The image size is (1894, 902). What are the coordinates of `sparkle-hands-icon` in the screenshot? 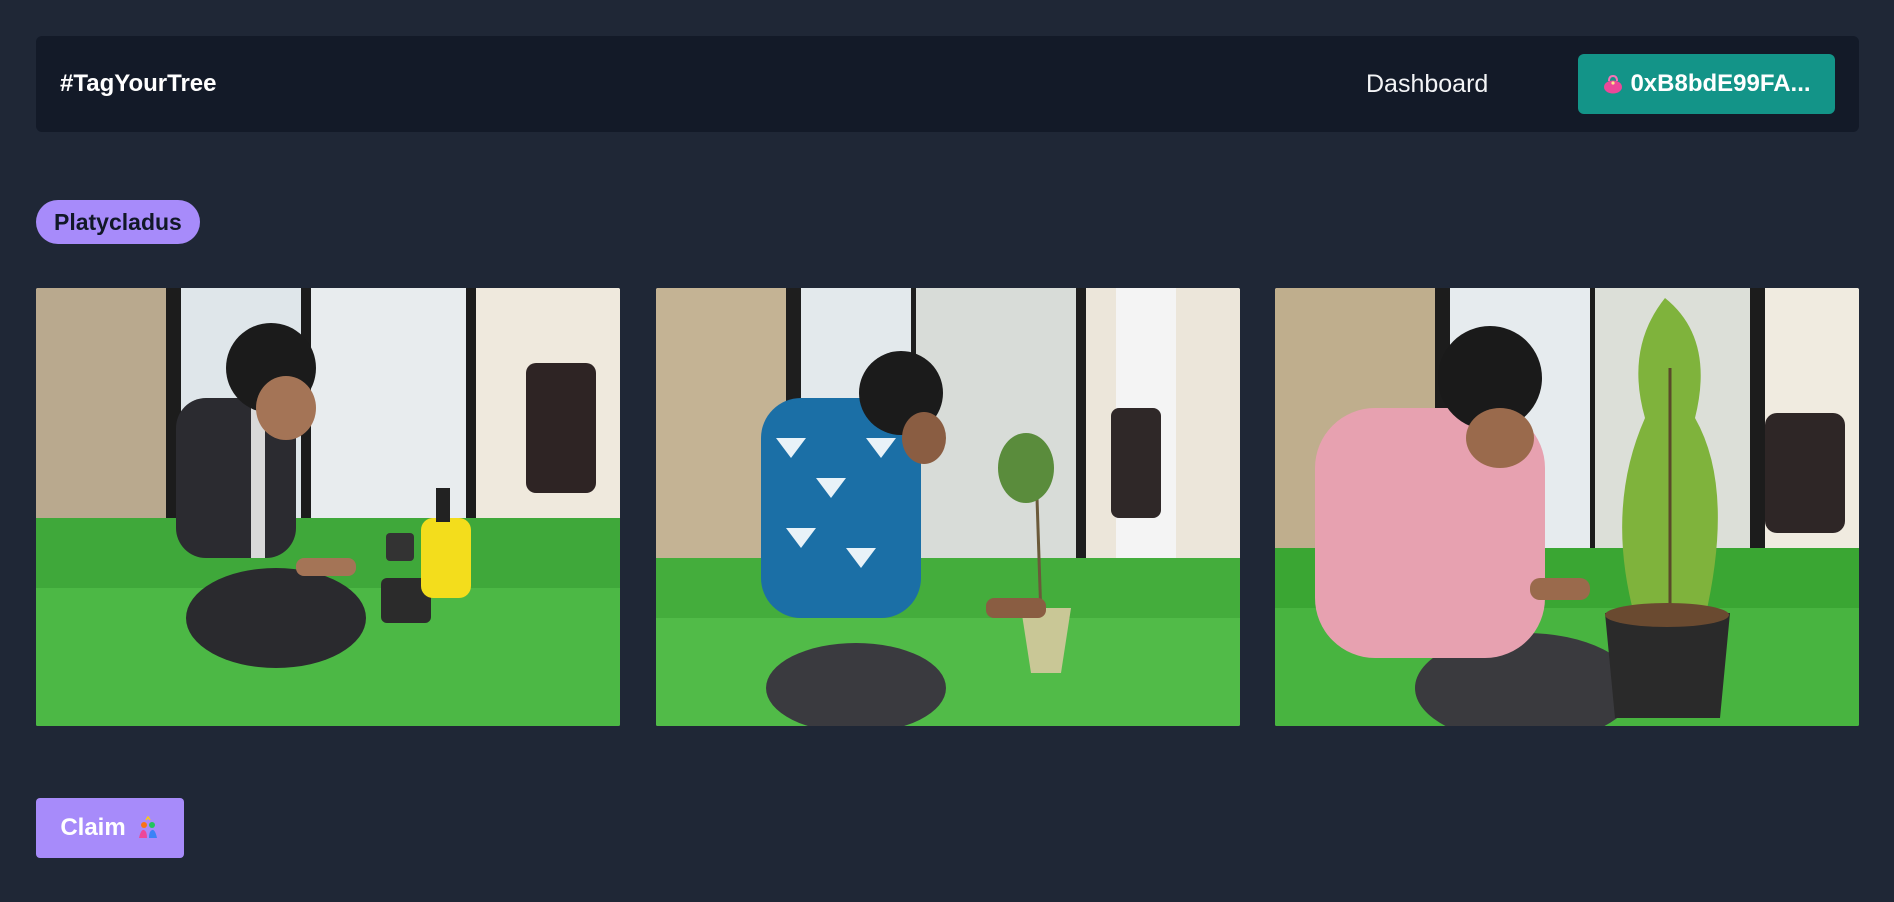 It's located at (147, 827).